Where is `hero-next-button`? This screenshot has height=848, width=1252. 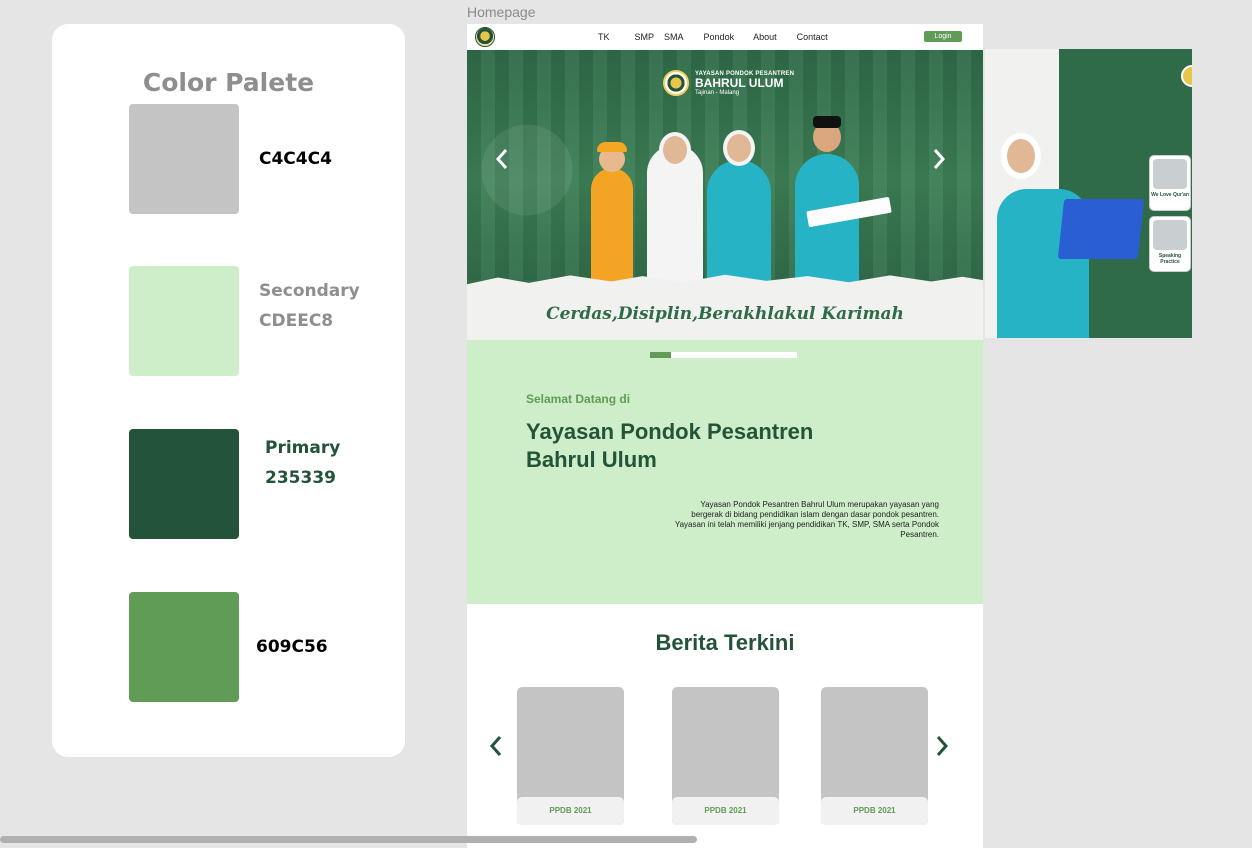
hero-next-button is located at coordinates (939, 162).